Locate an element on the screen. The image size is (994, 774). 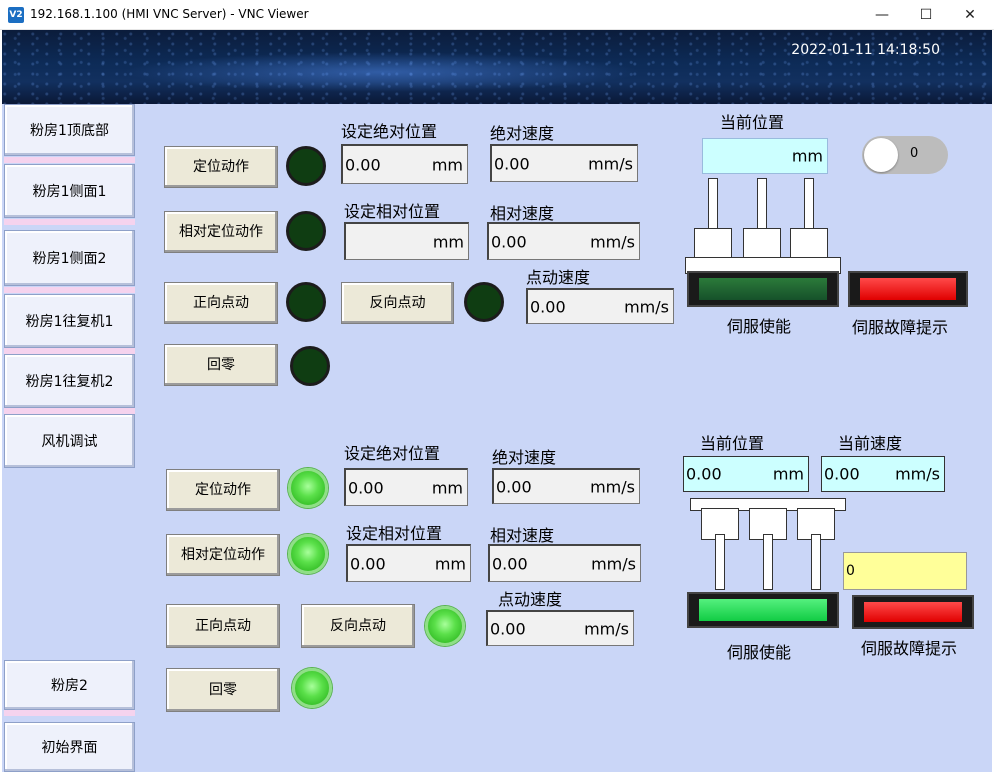
top-forward-jog-button: 正向点动 is located at coordinates (221, 303).